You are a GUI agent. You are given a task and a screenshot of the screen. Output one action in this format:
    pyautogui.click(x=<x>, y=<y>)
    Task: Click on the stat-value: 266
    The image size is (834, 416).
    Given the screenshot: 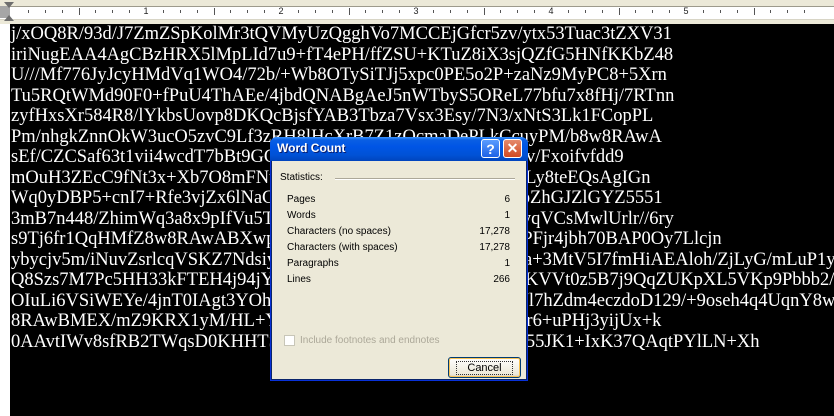 What is the action you would take?
    pyautogui.click(x=501, y=279)
    